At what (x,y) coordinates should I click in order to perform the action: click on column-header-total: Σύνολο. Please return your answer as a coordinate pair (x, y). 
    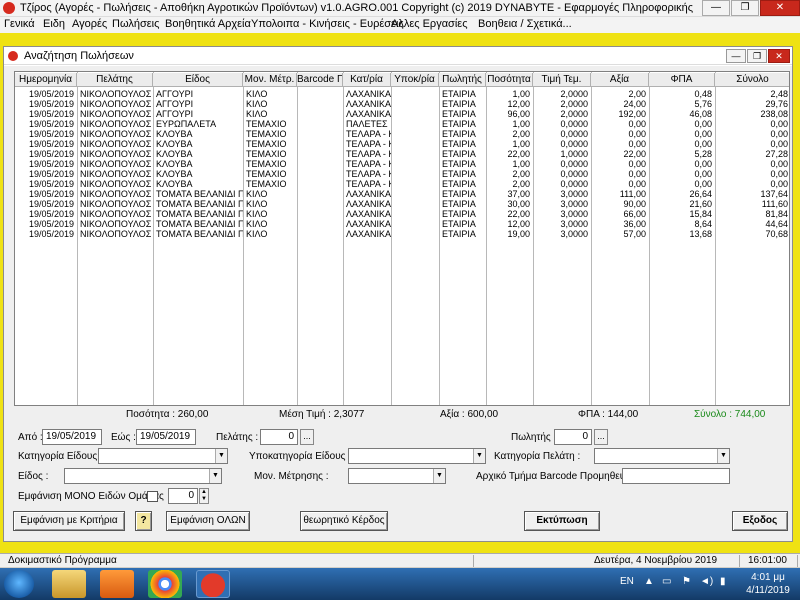
    Looking at the image, I should click on (752, 80).